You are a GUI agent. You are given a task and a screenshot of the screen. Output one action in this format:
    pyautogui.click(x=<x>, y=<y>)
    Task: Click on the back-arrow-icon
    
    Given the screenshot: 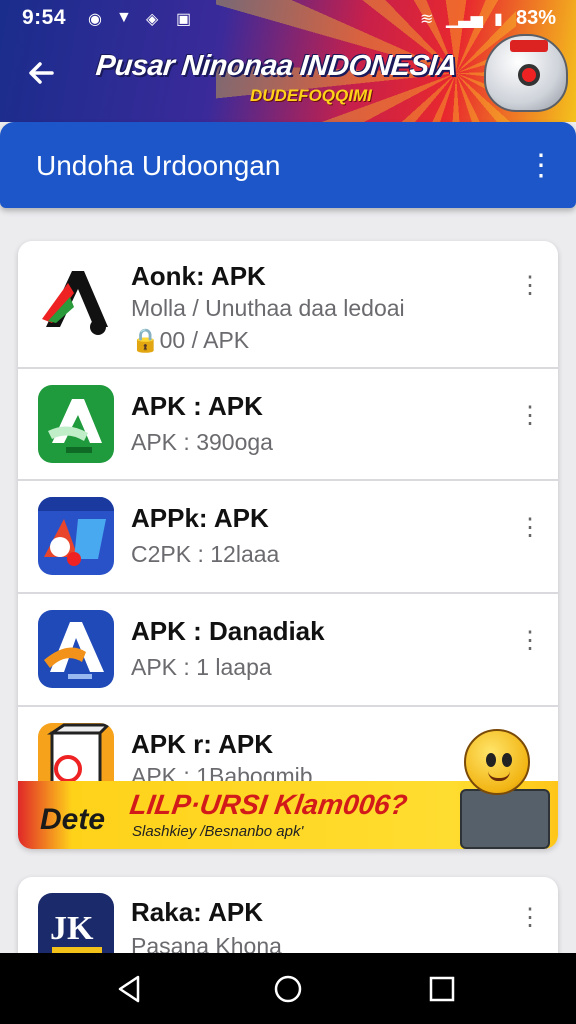 What is the action you would take?
    pyautogui.click(x=44, y=76)
    